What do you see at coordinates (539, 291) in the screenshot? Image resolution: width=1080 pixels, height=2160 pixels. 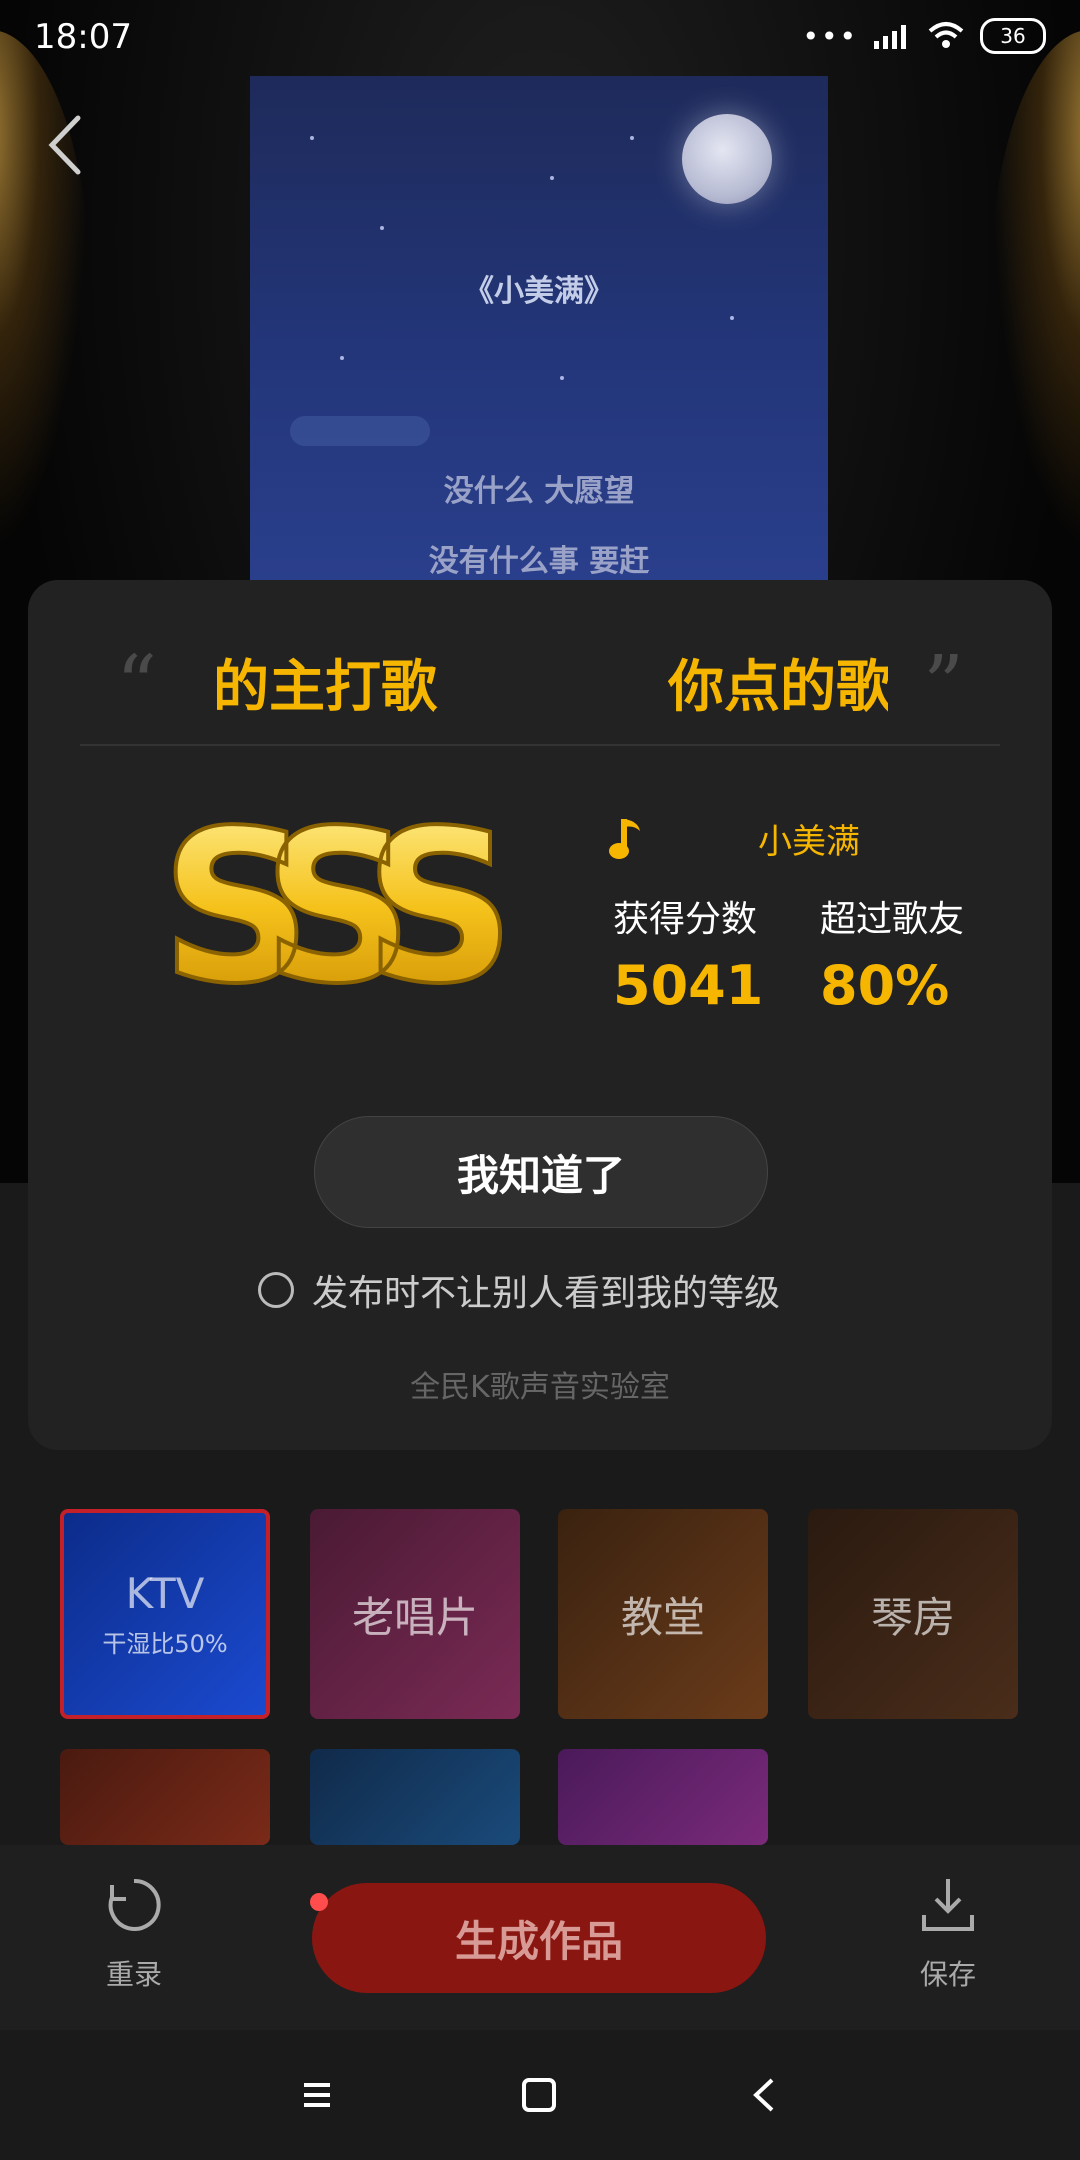 I see `cover-title: 《小美满》` at bounding box center [539, 291].